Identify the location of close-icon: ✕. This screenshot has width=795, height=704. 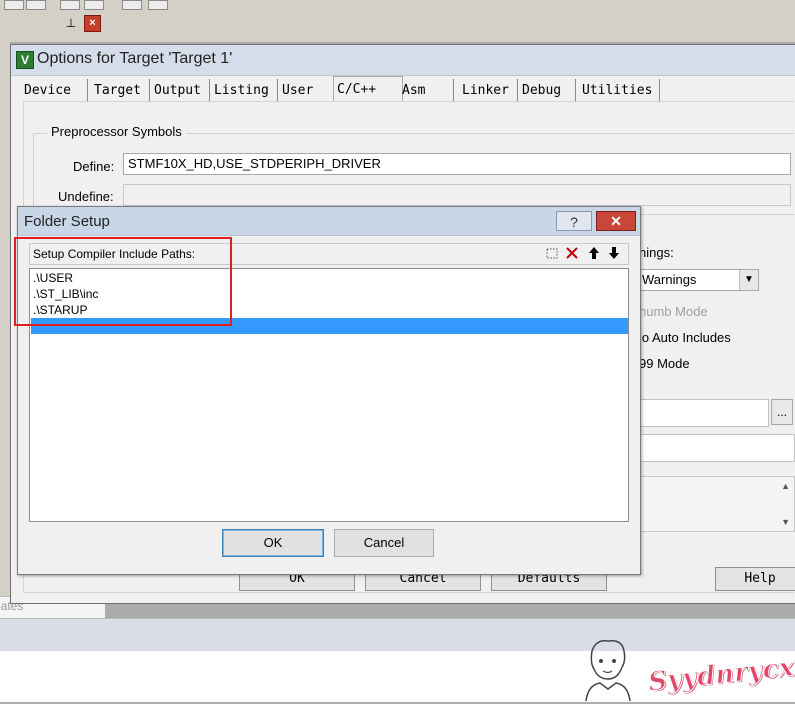
(616, 221).